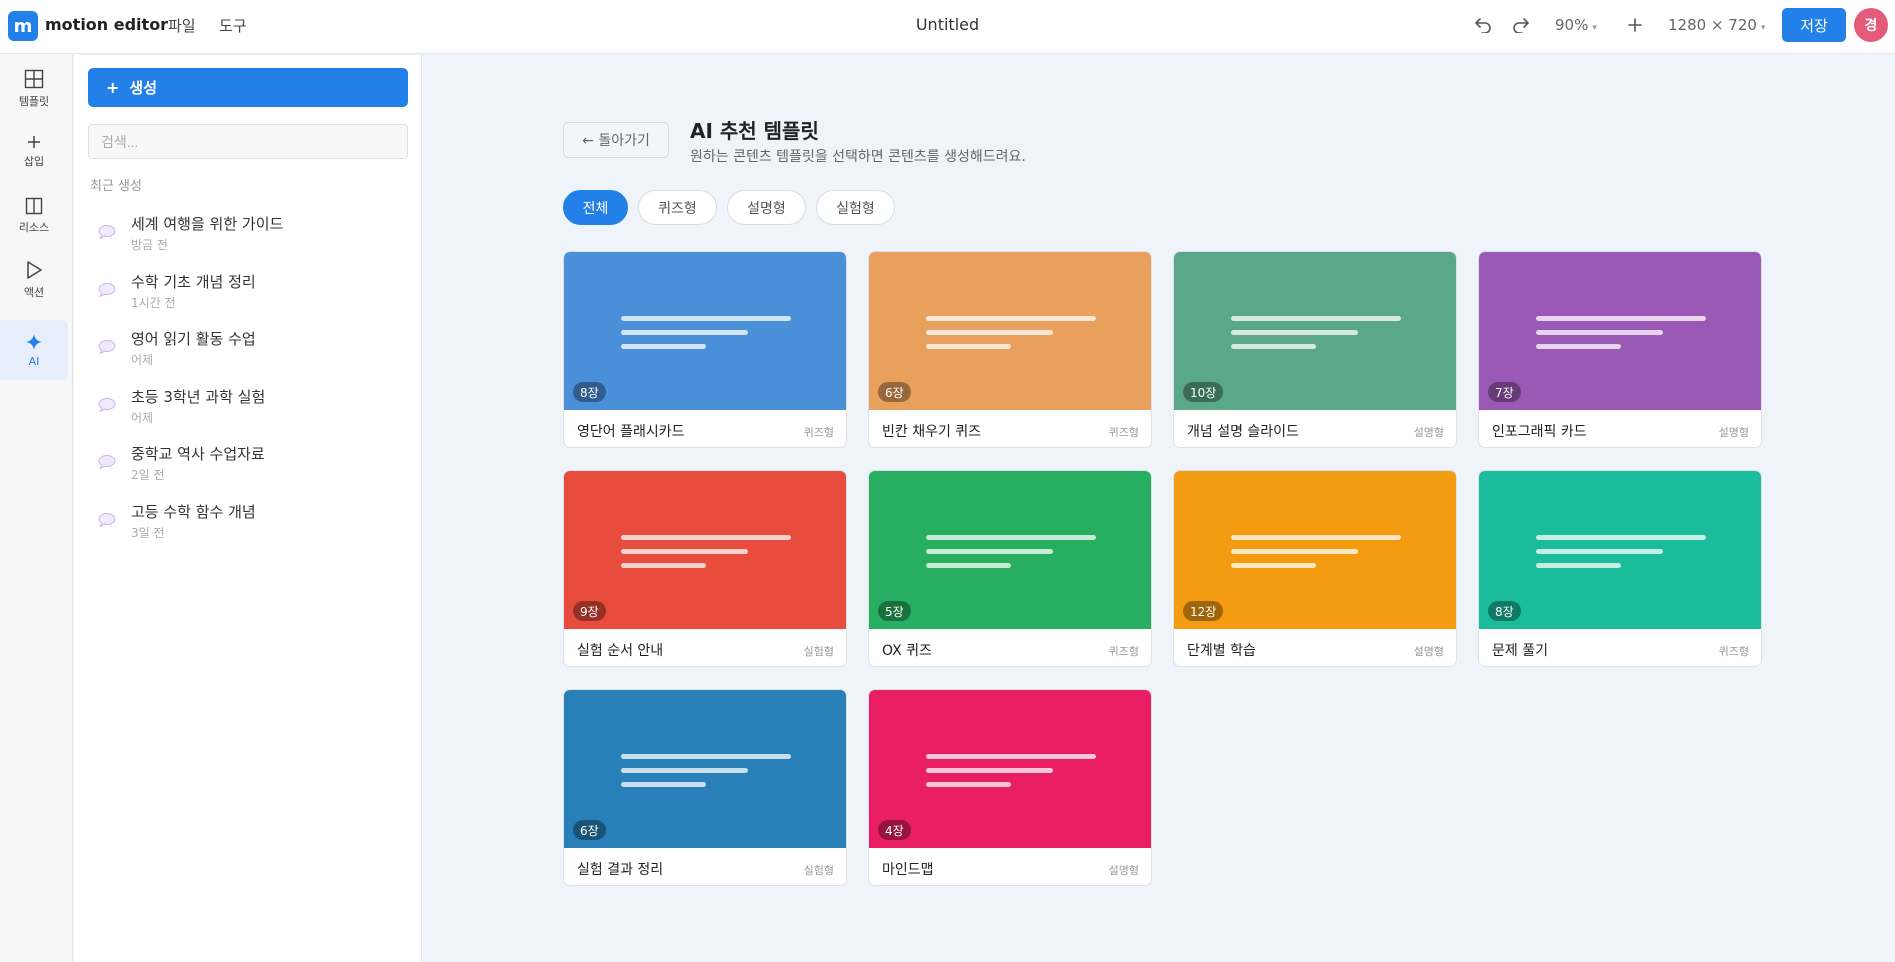 This screenshot has height=962, width=1895. I want to click on template-card: 4장 마인드맵 설명형, so click(1010, 787).